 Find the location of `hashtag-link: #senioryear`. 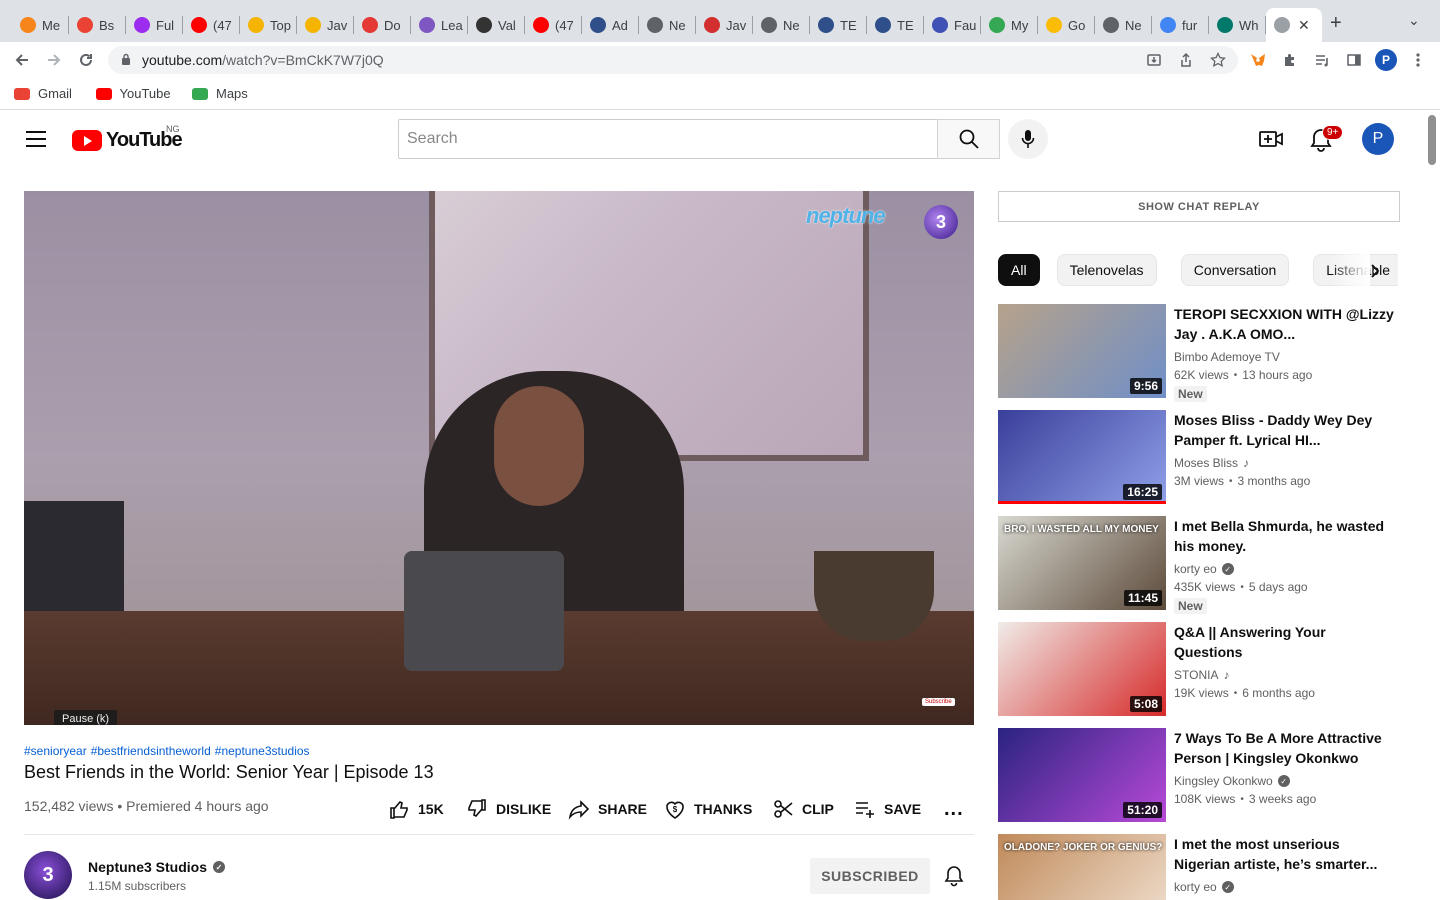

hashtag-link: #senioryear is located at coordinates (55, 751).